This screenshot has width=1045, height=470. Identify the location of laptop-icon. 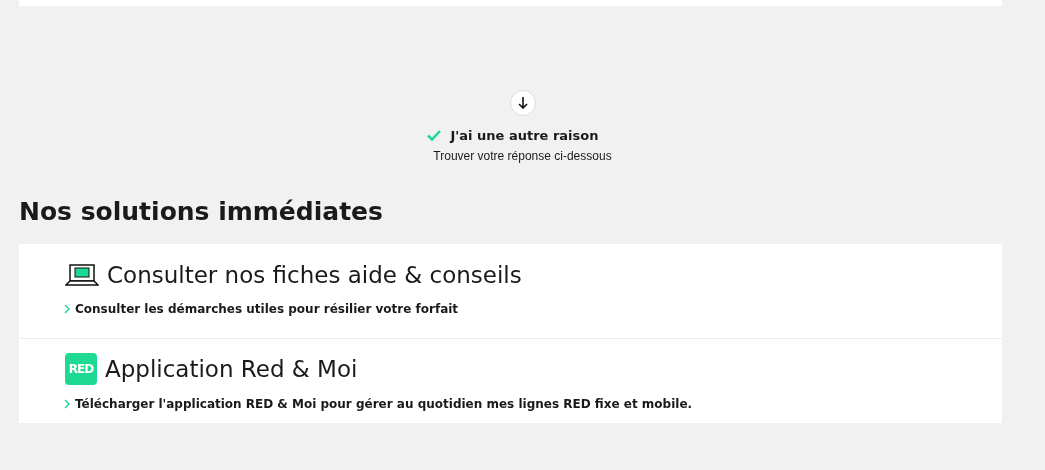
(82, 275).